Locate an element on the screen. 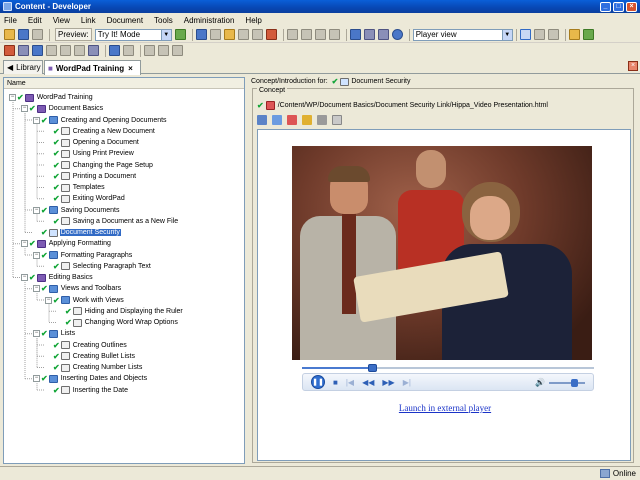 The image size is (640, 480). tab-library: ◀ Library is located at coordinates (23, 67).